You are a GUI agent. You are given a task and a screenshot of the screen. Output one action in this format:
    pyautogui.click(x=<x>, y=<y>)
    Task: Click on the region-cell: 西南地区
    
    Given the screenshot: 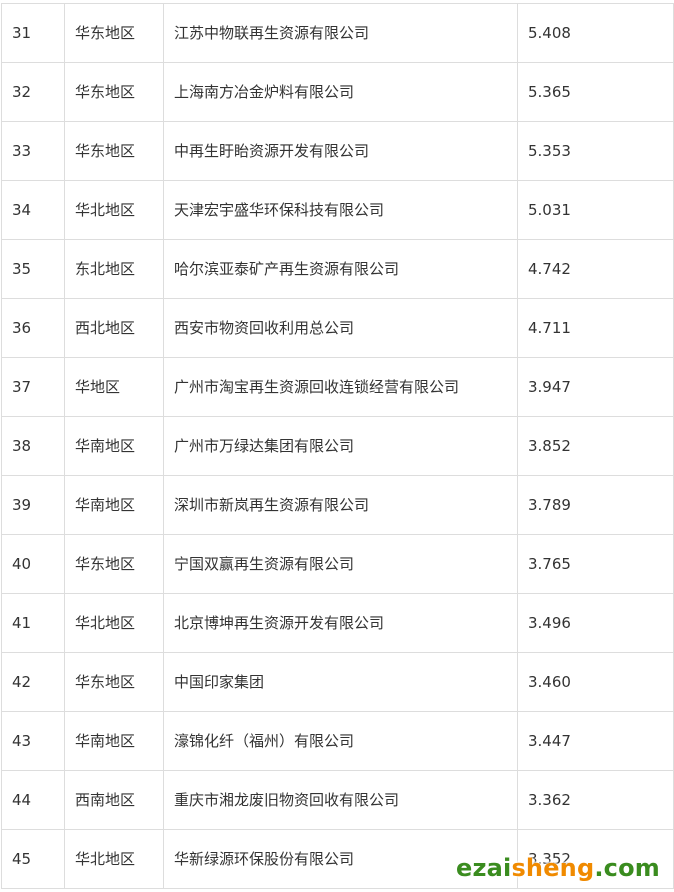 What is the action you would take?
    pyautogui.click(x=114, y=800)
    